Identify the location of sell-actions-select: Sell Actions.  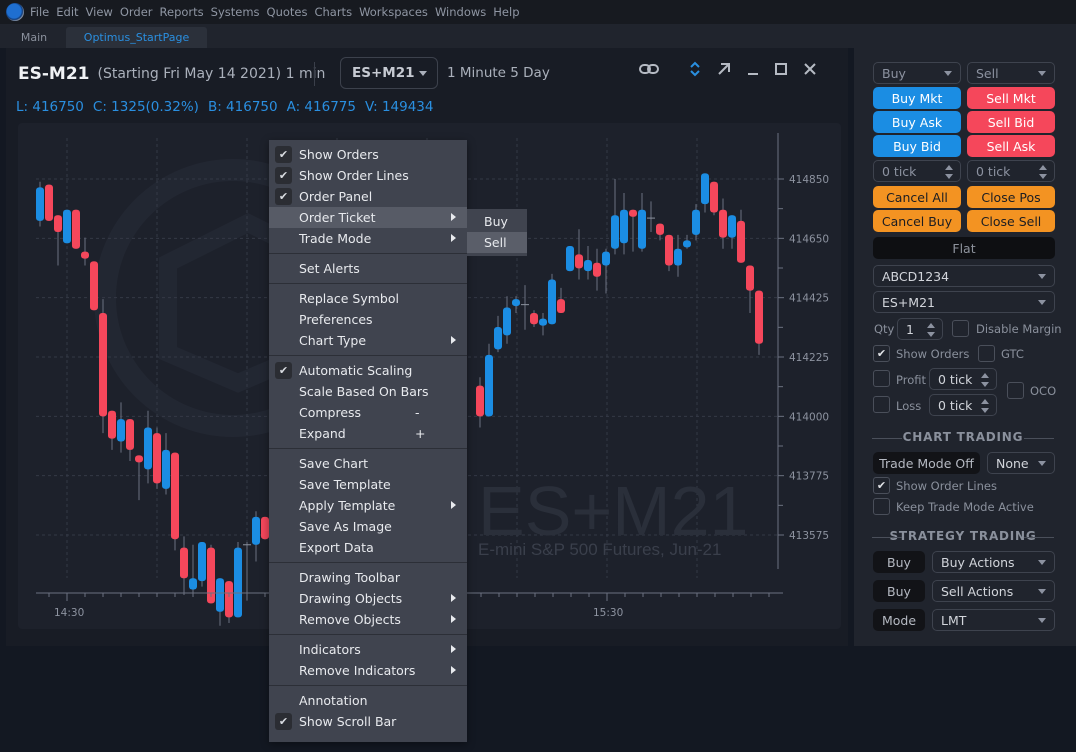
(993, 591).